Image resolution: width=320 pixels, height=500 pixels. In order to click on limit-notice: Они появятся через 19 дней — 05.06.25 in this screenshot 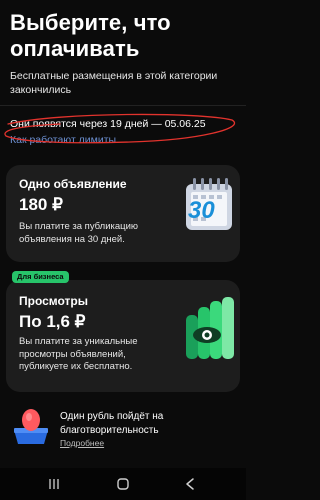, I will do `click(108, 124)`.